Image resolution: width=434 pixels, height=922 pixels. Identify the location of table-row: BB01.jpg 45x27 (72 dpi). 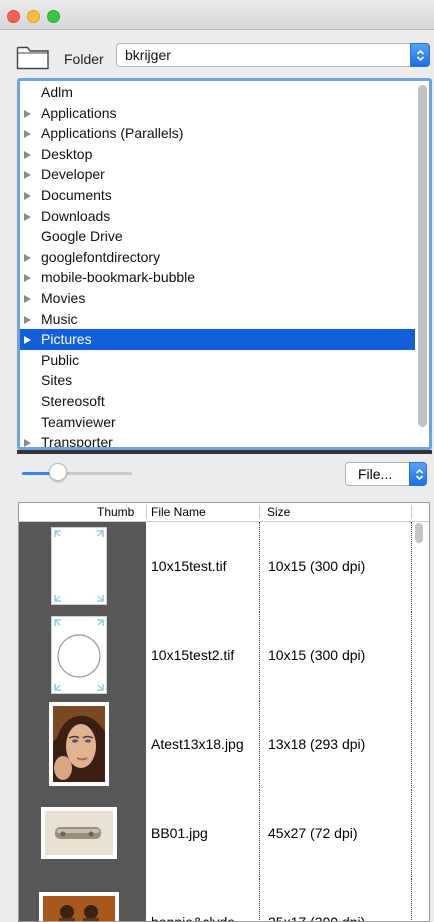
(216, 833).